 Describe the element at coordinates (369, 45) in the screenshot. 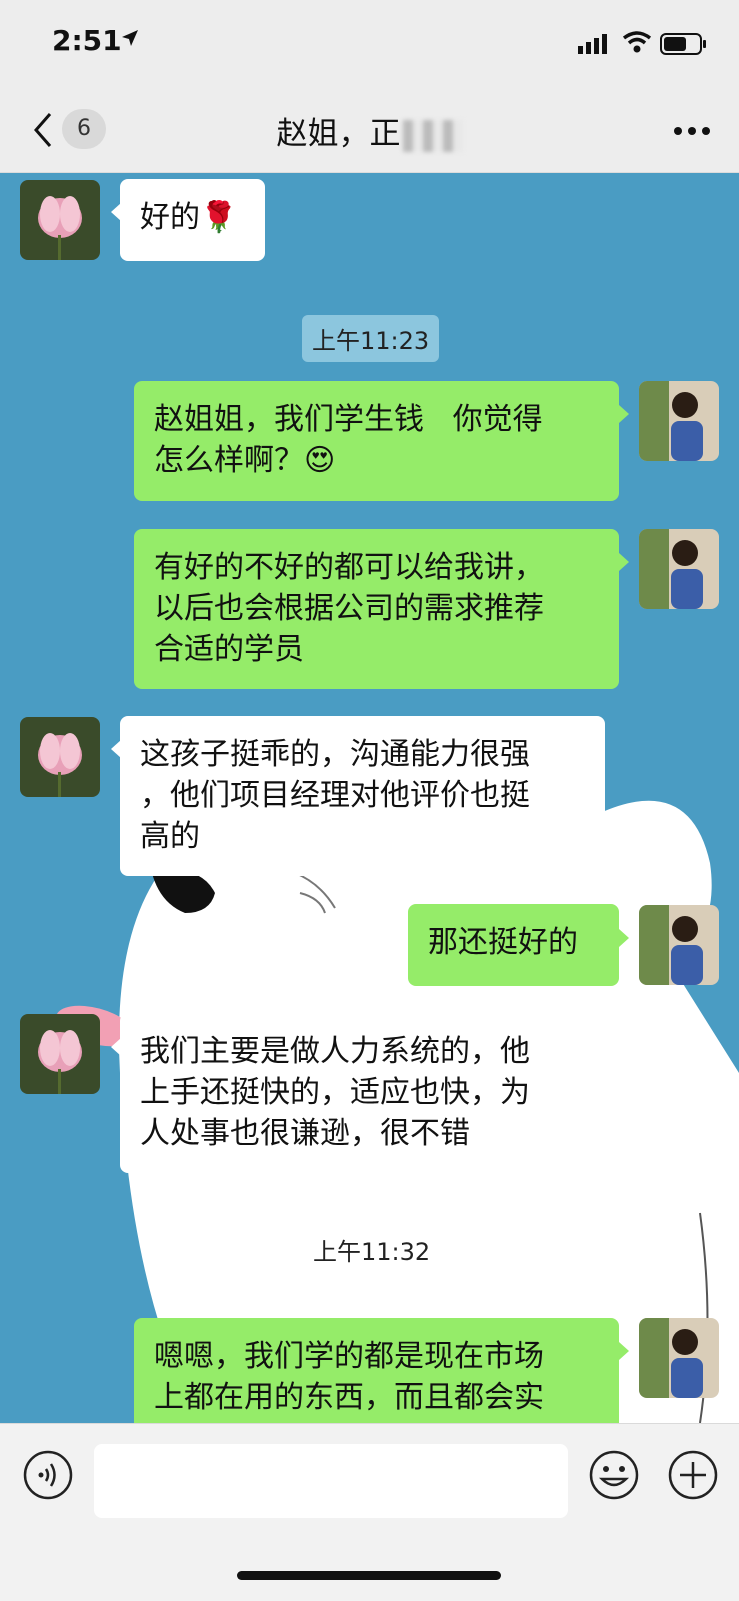

I see `status-bar: 2:51` at that location.